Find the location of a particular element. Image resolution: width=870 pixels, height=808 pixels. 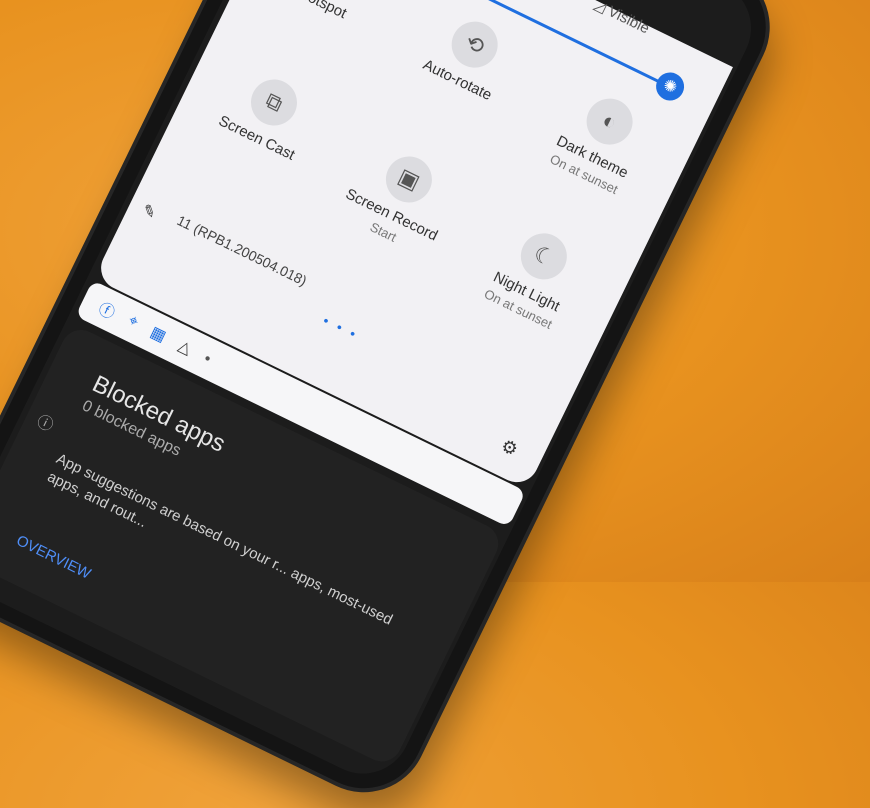

visible-label: Visible is located at coordinates (629, 20).